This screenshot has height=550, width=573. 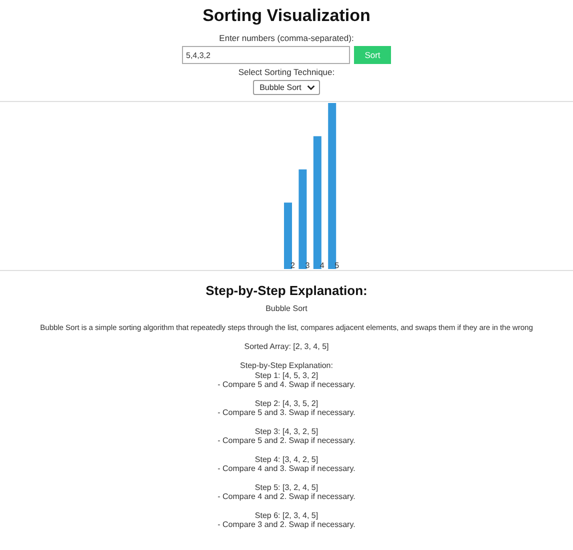 I want to click on step-state: Step 4: [3, 4, 2, 5], so click(x=286, y=459).